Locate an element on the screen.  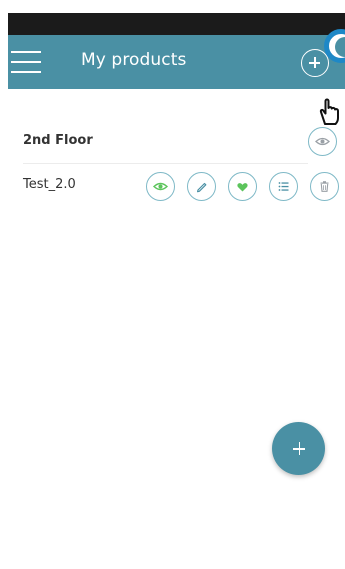
fab-add-button is located at coordinates (298, 448).